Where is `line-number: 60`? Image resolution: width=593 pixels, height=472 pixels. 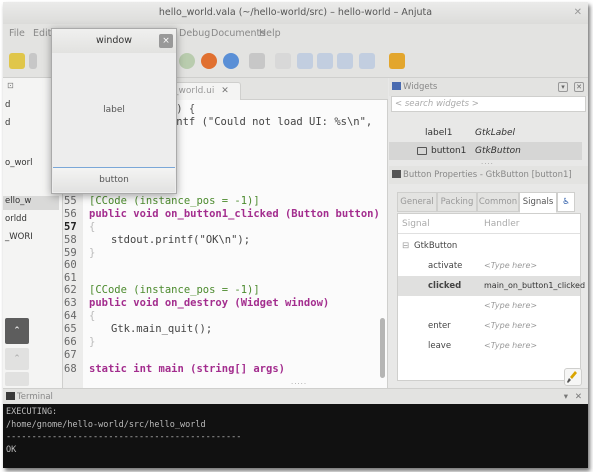 line-number: 60 is located at coordinates (70, 265).